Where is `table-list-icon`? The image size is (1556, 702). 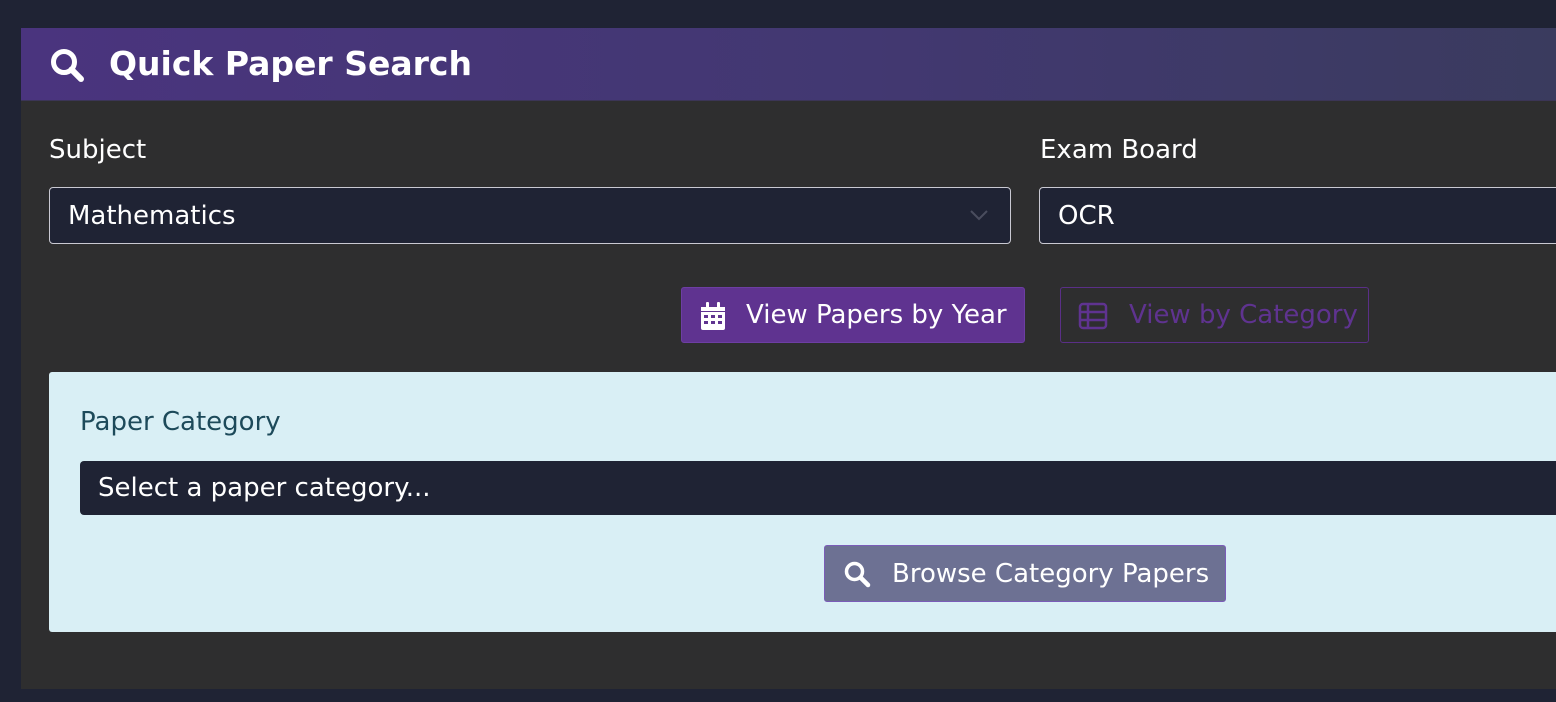 table-list-icon is located at coordinates (1093, 316).